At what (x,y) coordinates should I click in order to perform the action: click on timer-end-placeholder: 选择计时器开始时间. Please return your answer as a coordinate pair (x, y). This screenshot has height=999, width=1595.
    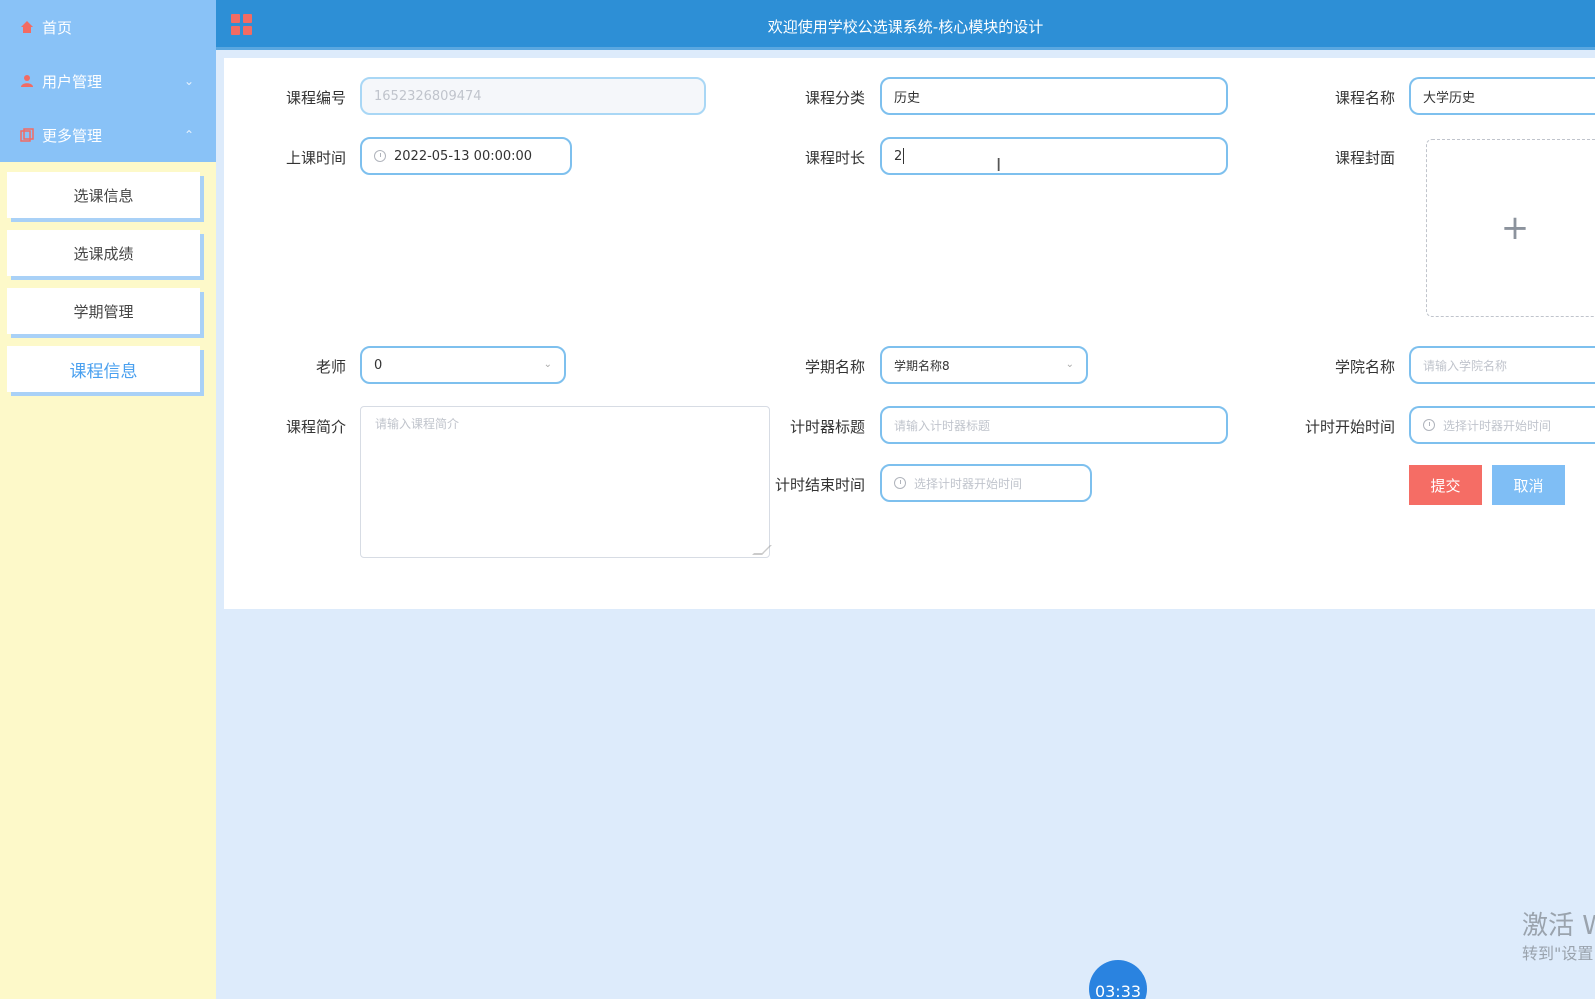
    Looking at the image, I should click on (968, 483).